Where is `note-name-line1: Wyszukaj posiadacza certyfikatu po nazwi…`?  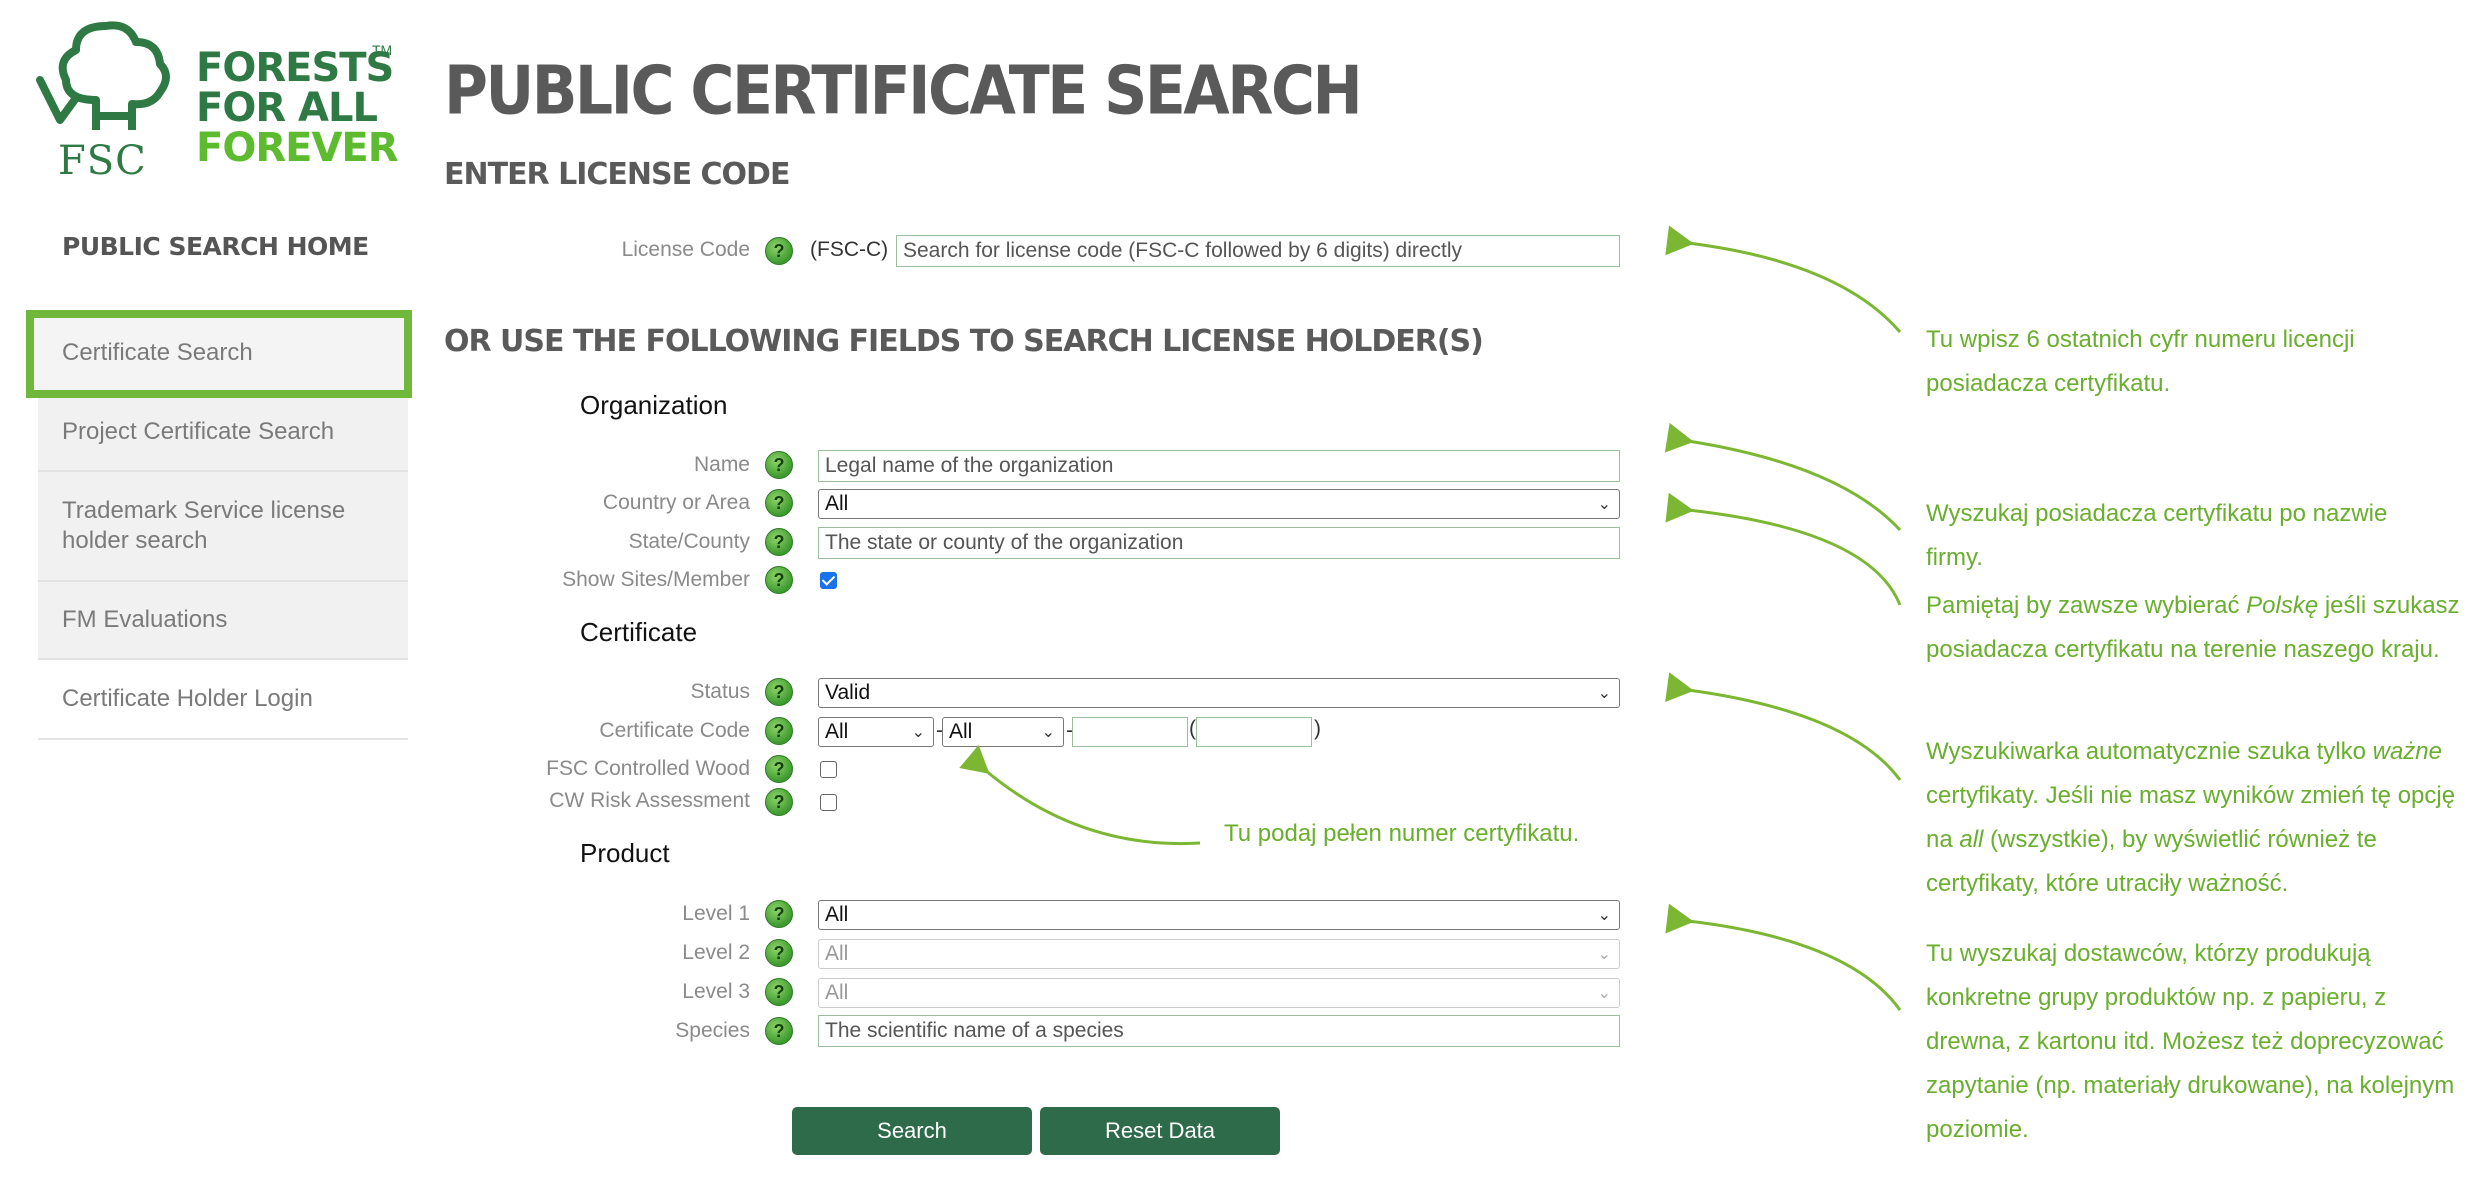 note-name-line1: Wyszukaj posiadacza certyfikatu po nazwi… is located at coordinates (2157, 513).